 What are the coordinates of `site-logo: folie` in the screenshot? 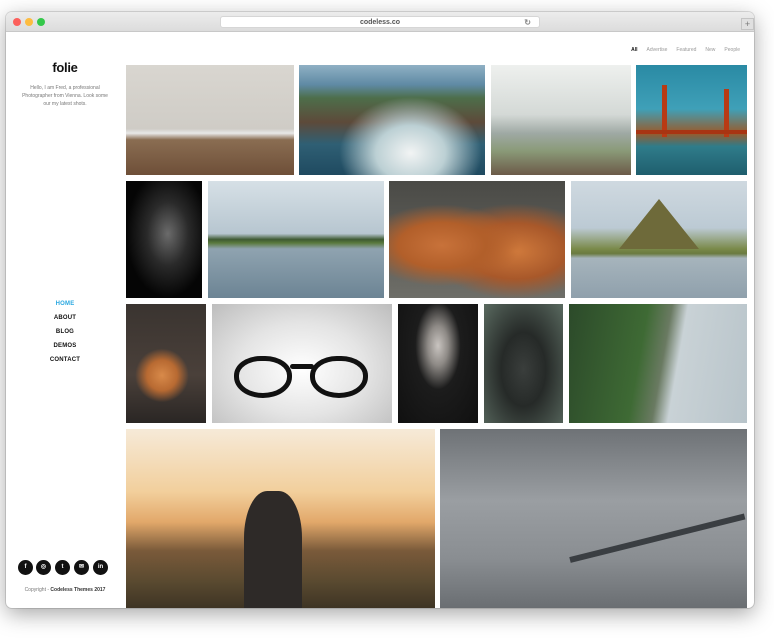 It's located at (65, 67).